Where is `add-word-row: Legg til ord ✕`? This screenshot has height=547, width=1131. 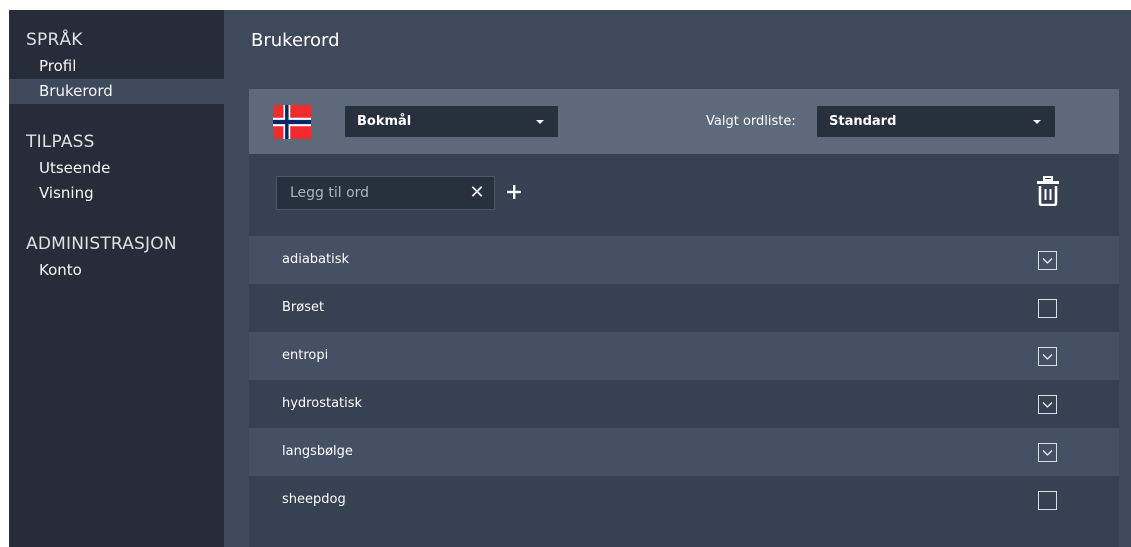
add-word-row: Legg til ord ✕ is located at coordinates (684, 195).